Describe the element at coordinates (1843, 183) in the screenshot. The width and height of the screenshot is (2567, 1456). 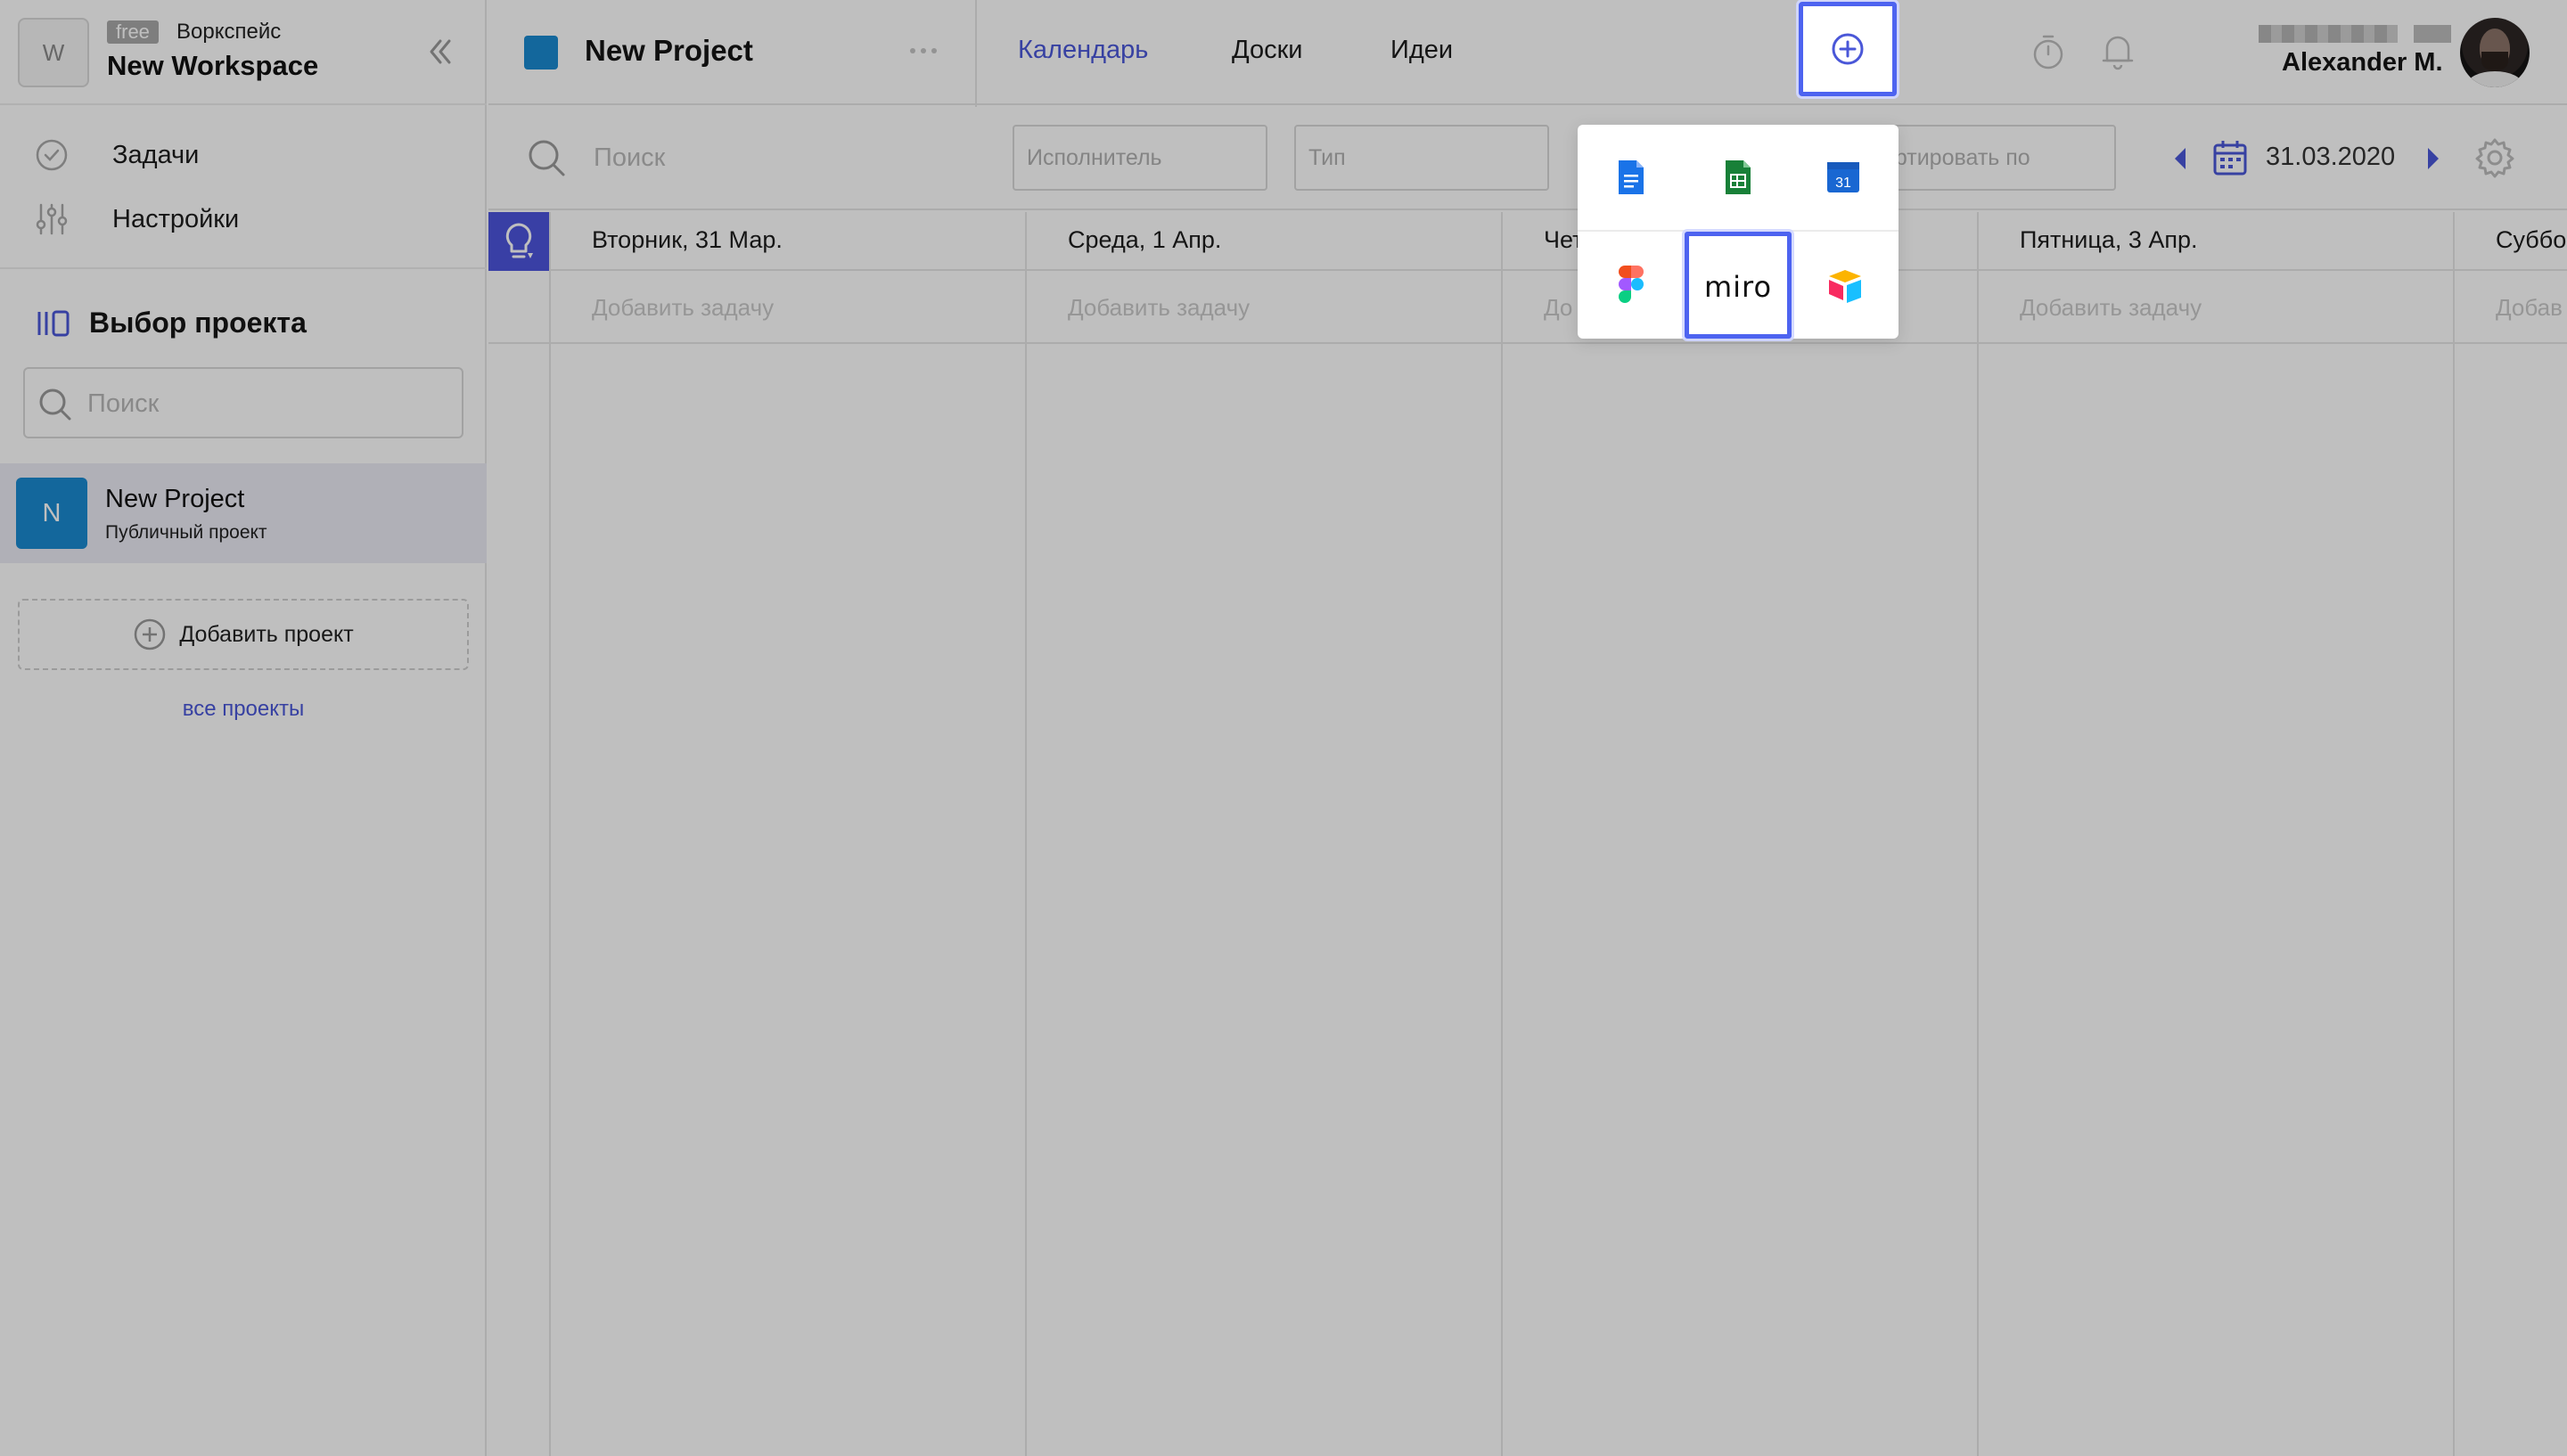
I see `svg-text: 31` at that location.